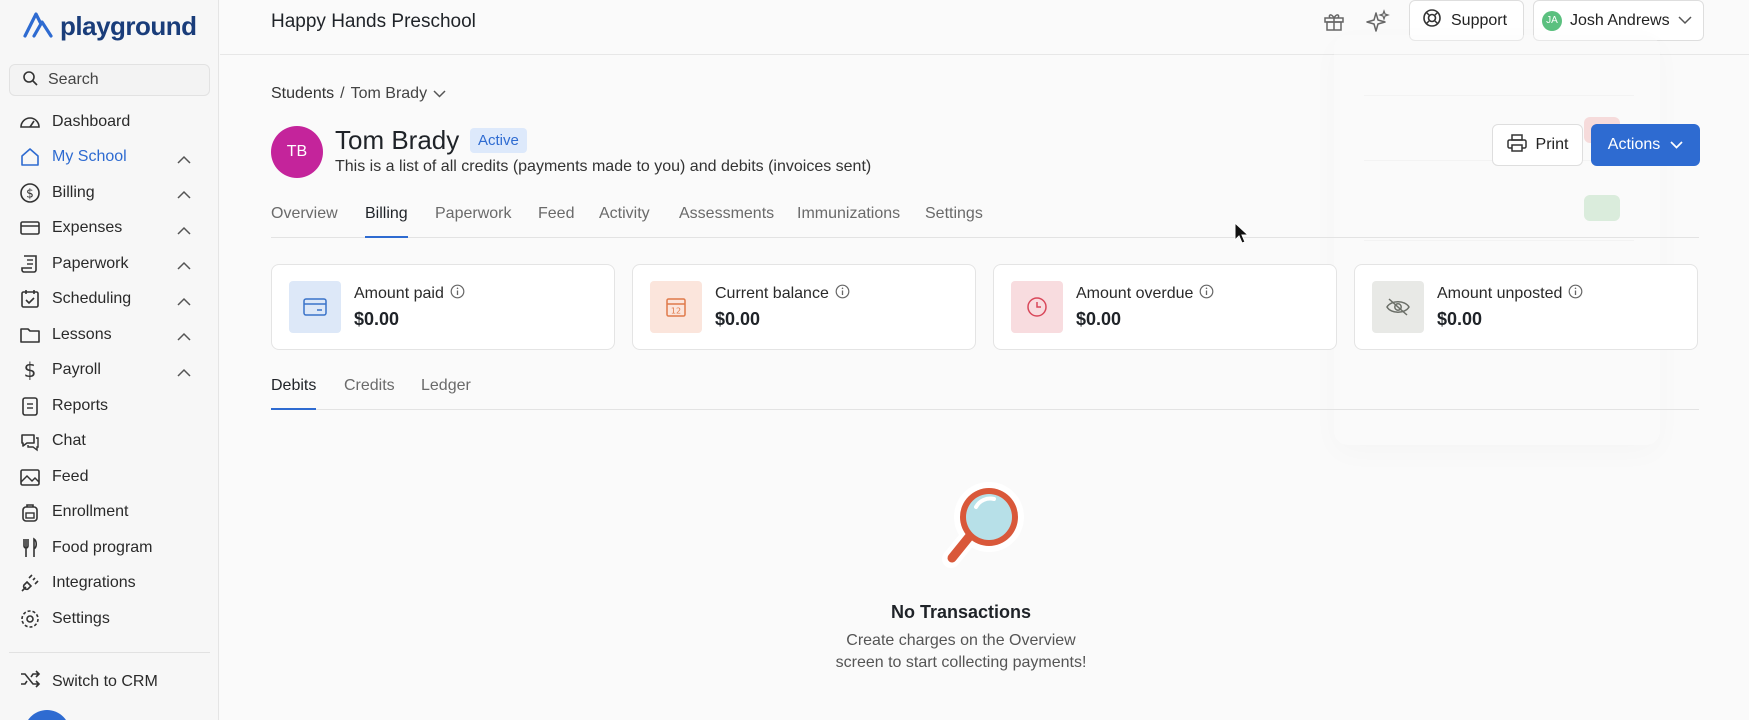 Image resolution: width=1749 pixels, height=720 pixels. I want to click on student-avatar: TB, so click(297, 152).